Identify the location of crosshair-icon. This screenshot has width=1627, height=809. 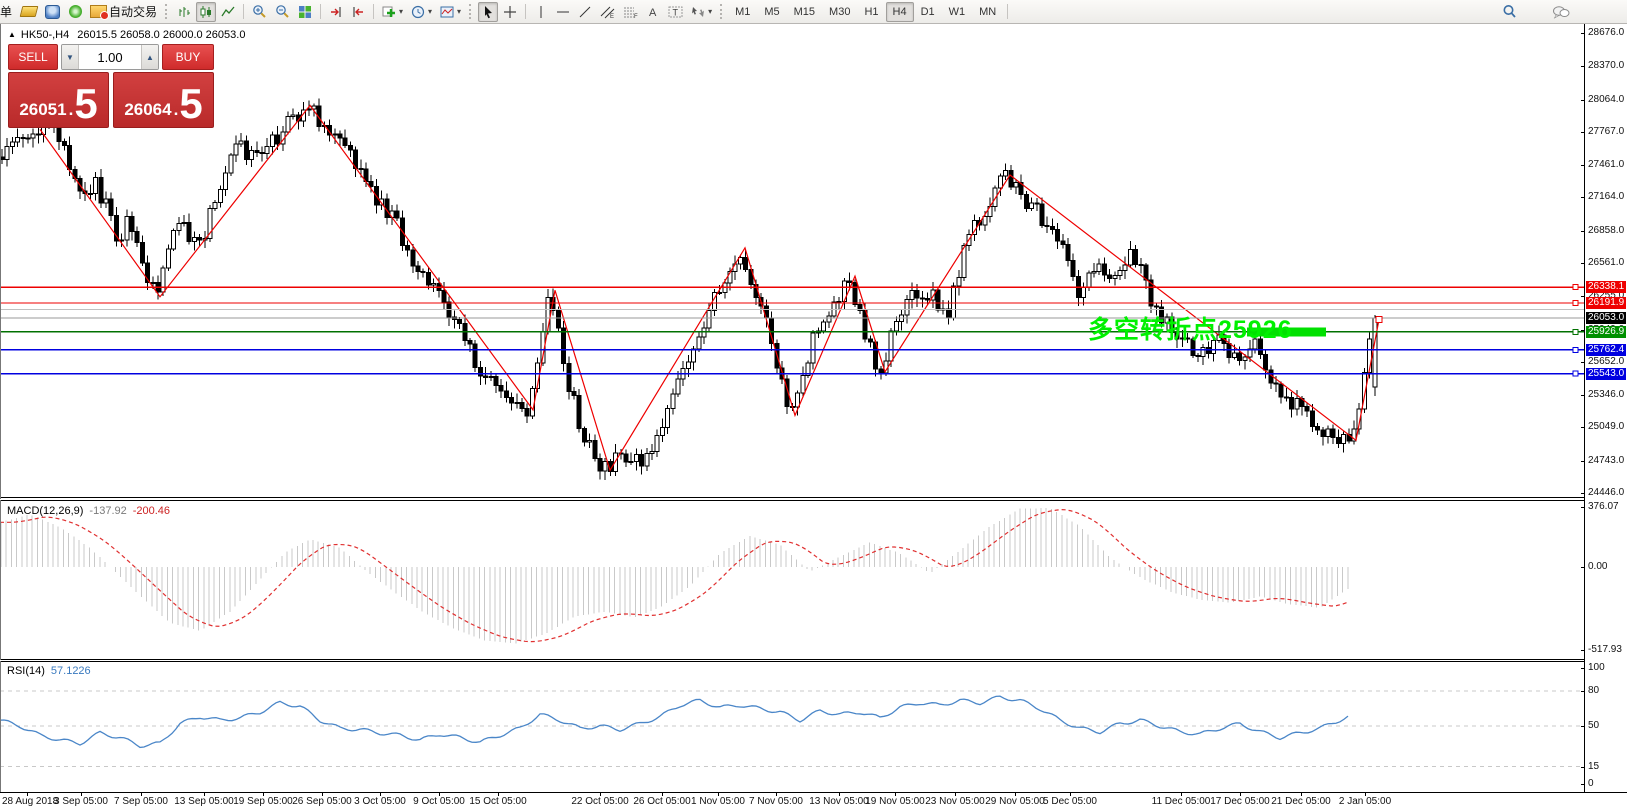
(510, 11).